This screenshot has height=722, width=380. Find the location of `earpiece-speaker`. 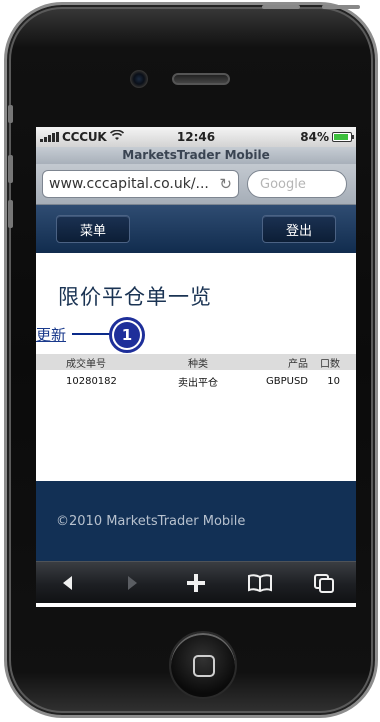

earpiece-speaker is located at coordinates (201, 79).